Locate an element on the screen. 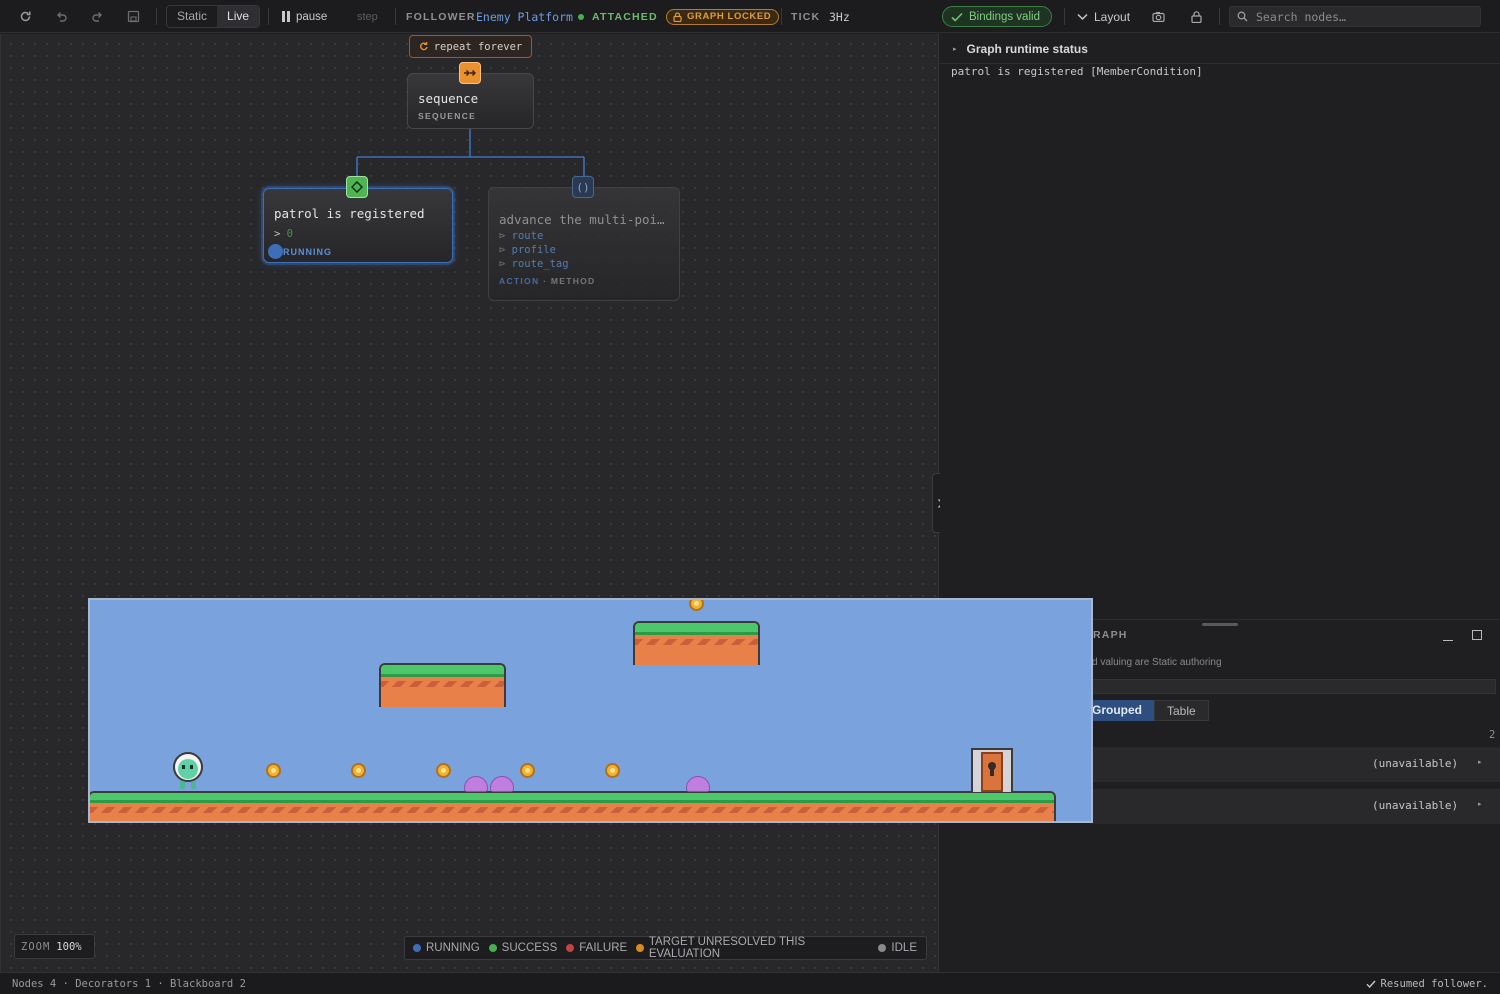 The width and height of the screenshot is (1500, 994). bindings-label: Bindings valid is located at coordinates (1004, 16).